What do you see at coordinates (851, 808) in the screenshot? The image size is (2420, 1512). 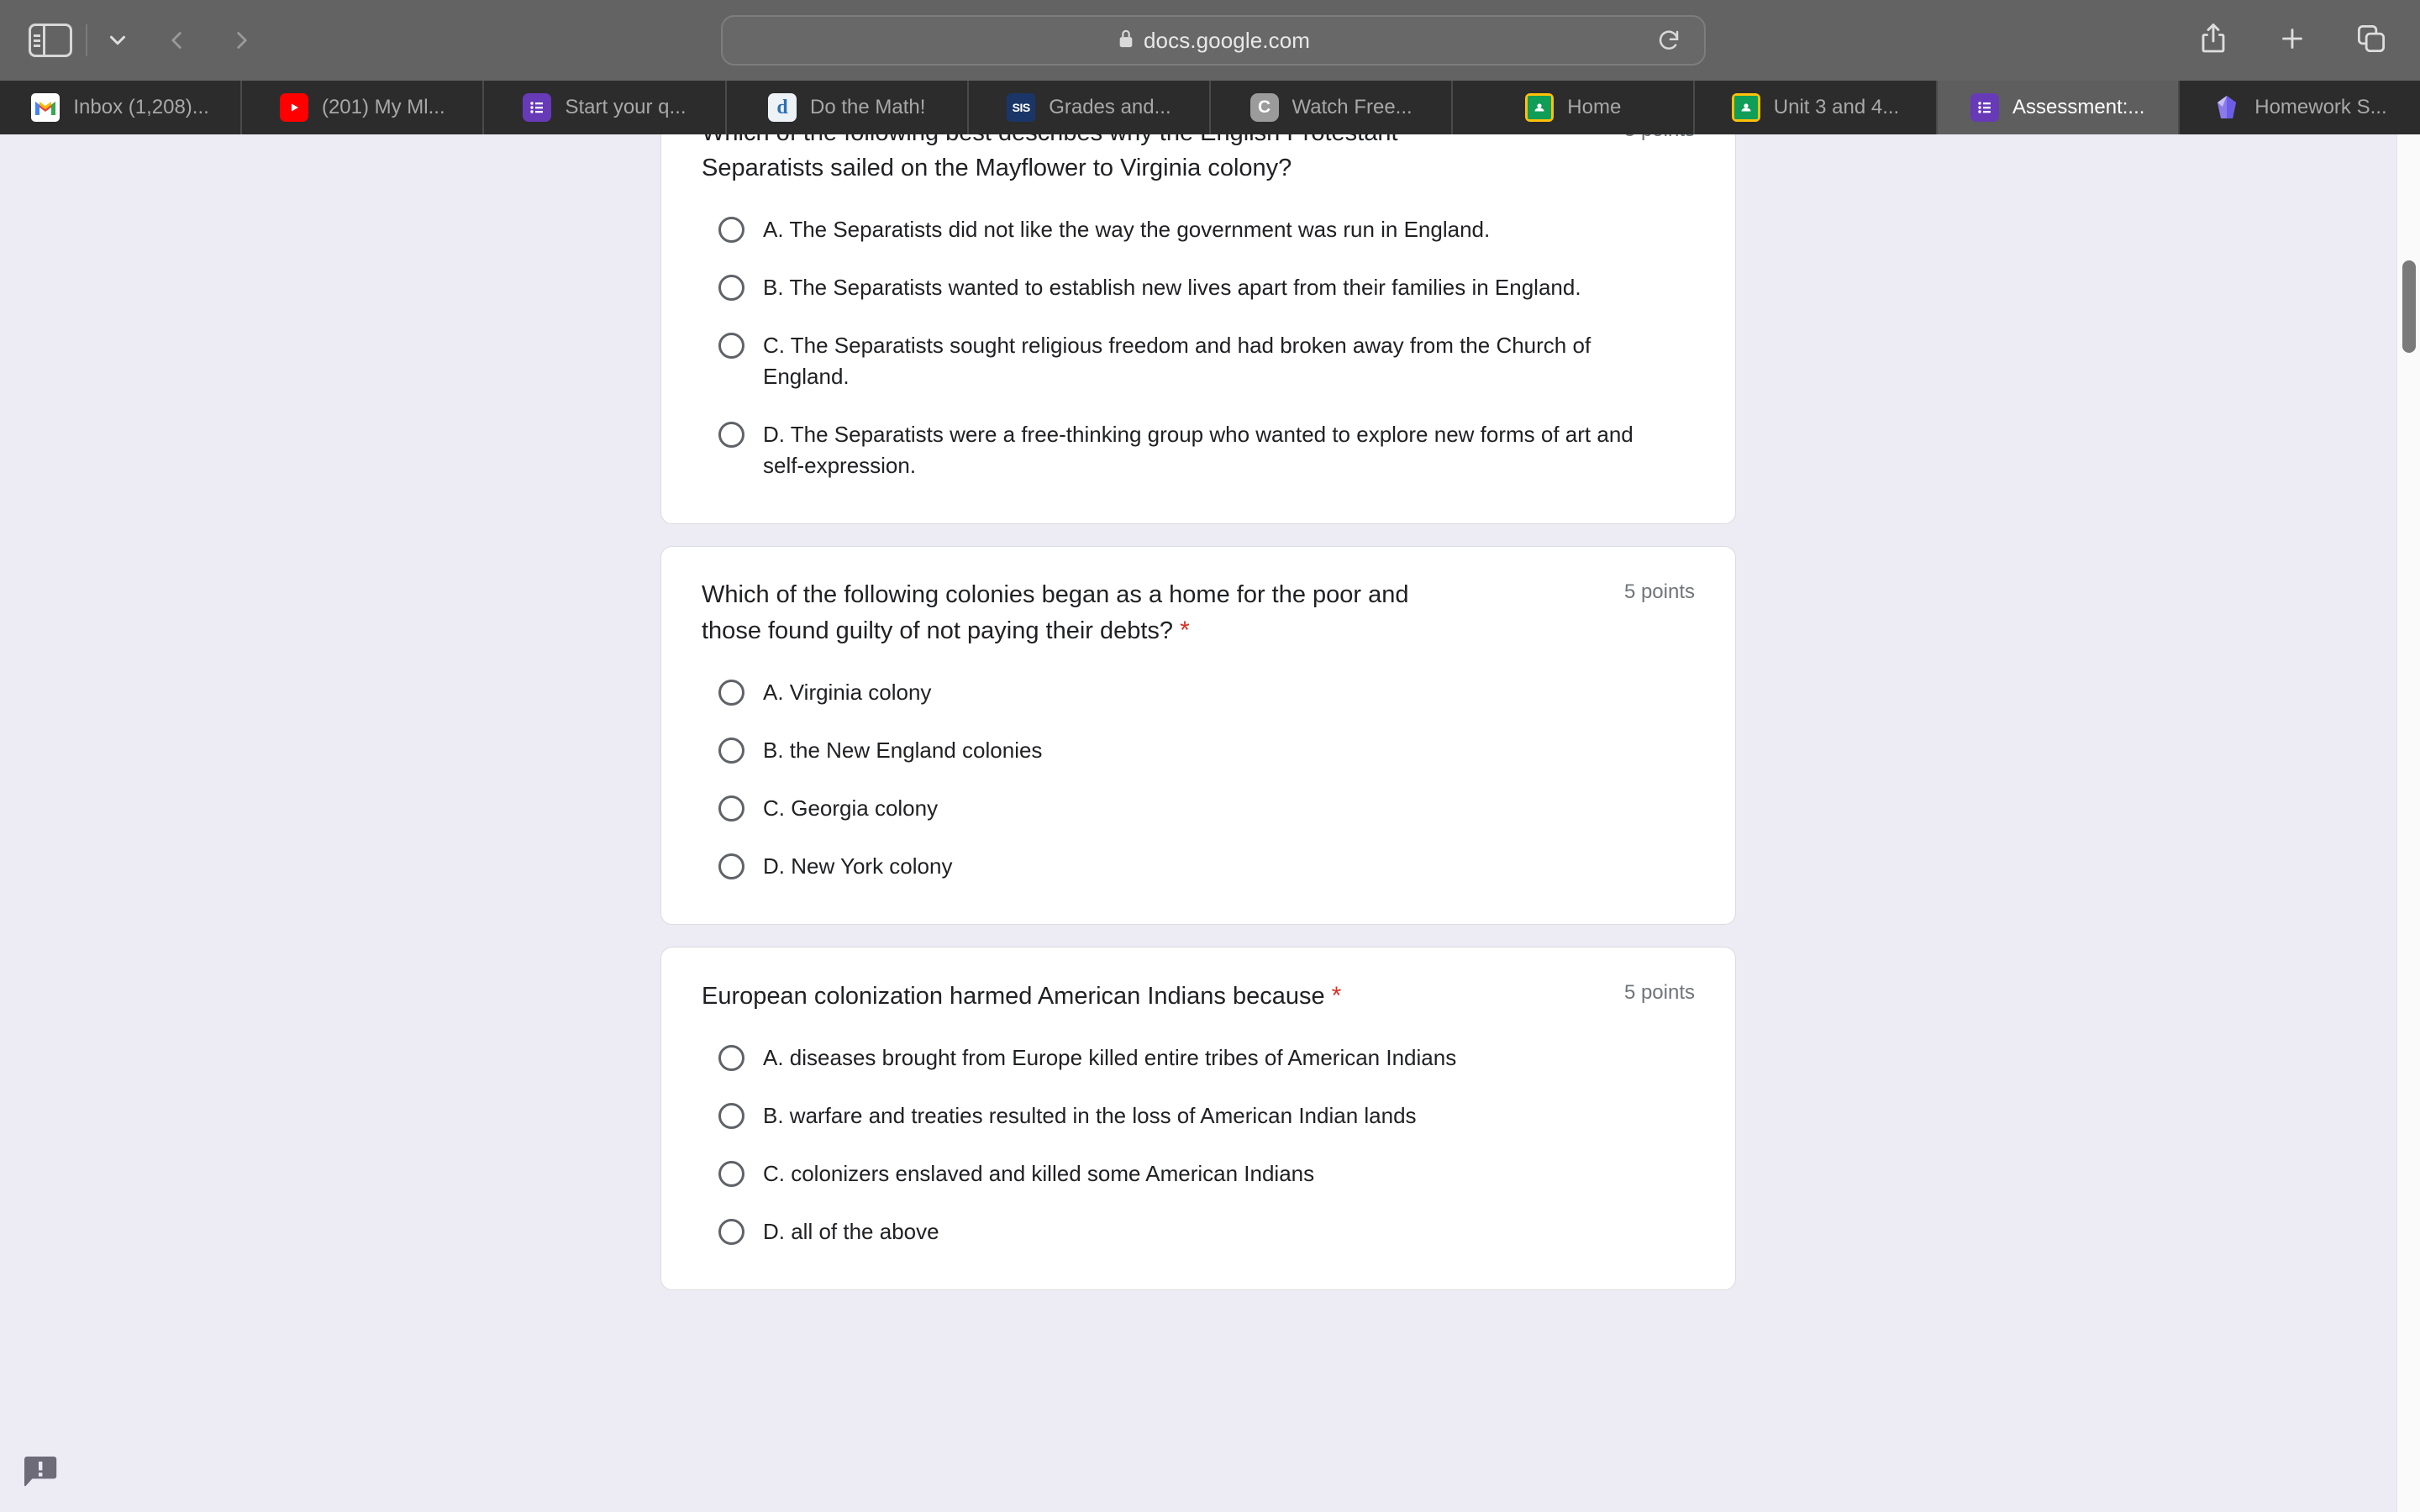 I see `option-label: C. Georgia colony` at bounding box center [851, 808].